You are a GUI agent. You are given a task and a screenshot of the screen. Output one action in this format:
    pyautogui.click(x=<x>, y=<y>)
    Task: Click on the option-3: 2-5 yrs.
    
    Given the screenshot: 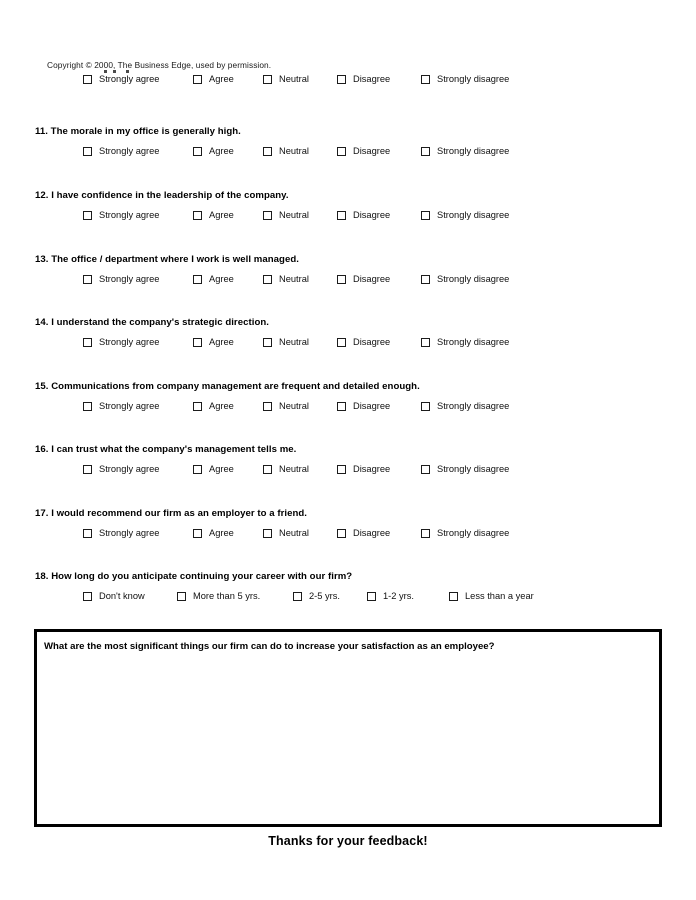 What is the action you would take?
    pyautogui.click(x=316, y=596)
    